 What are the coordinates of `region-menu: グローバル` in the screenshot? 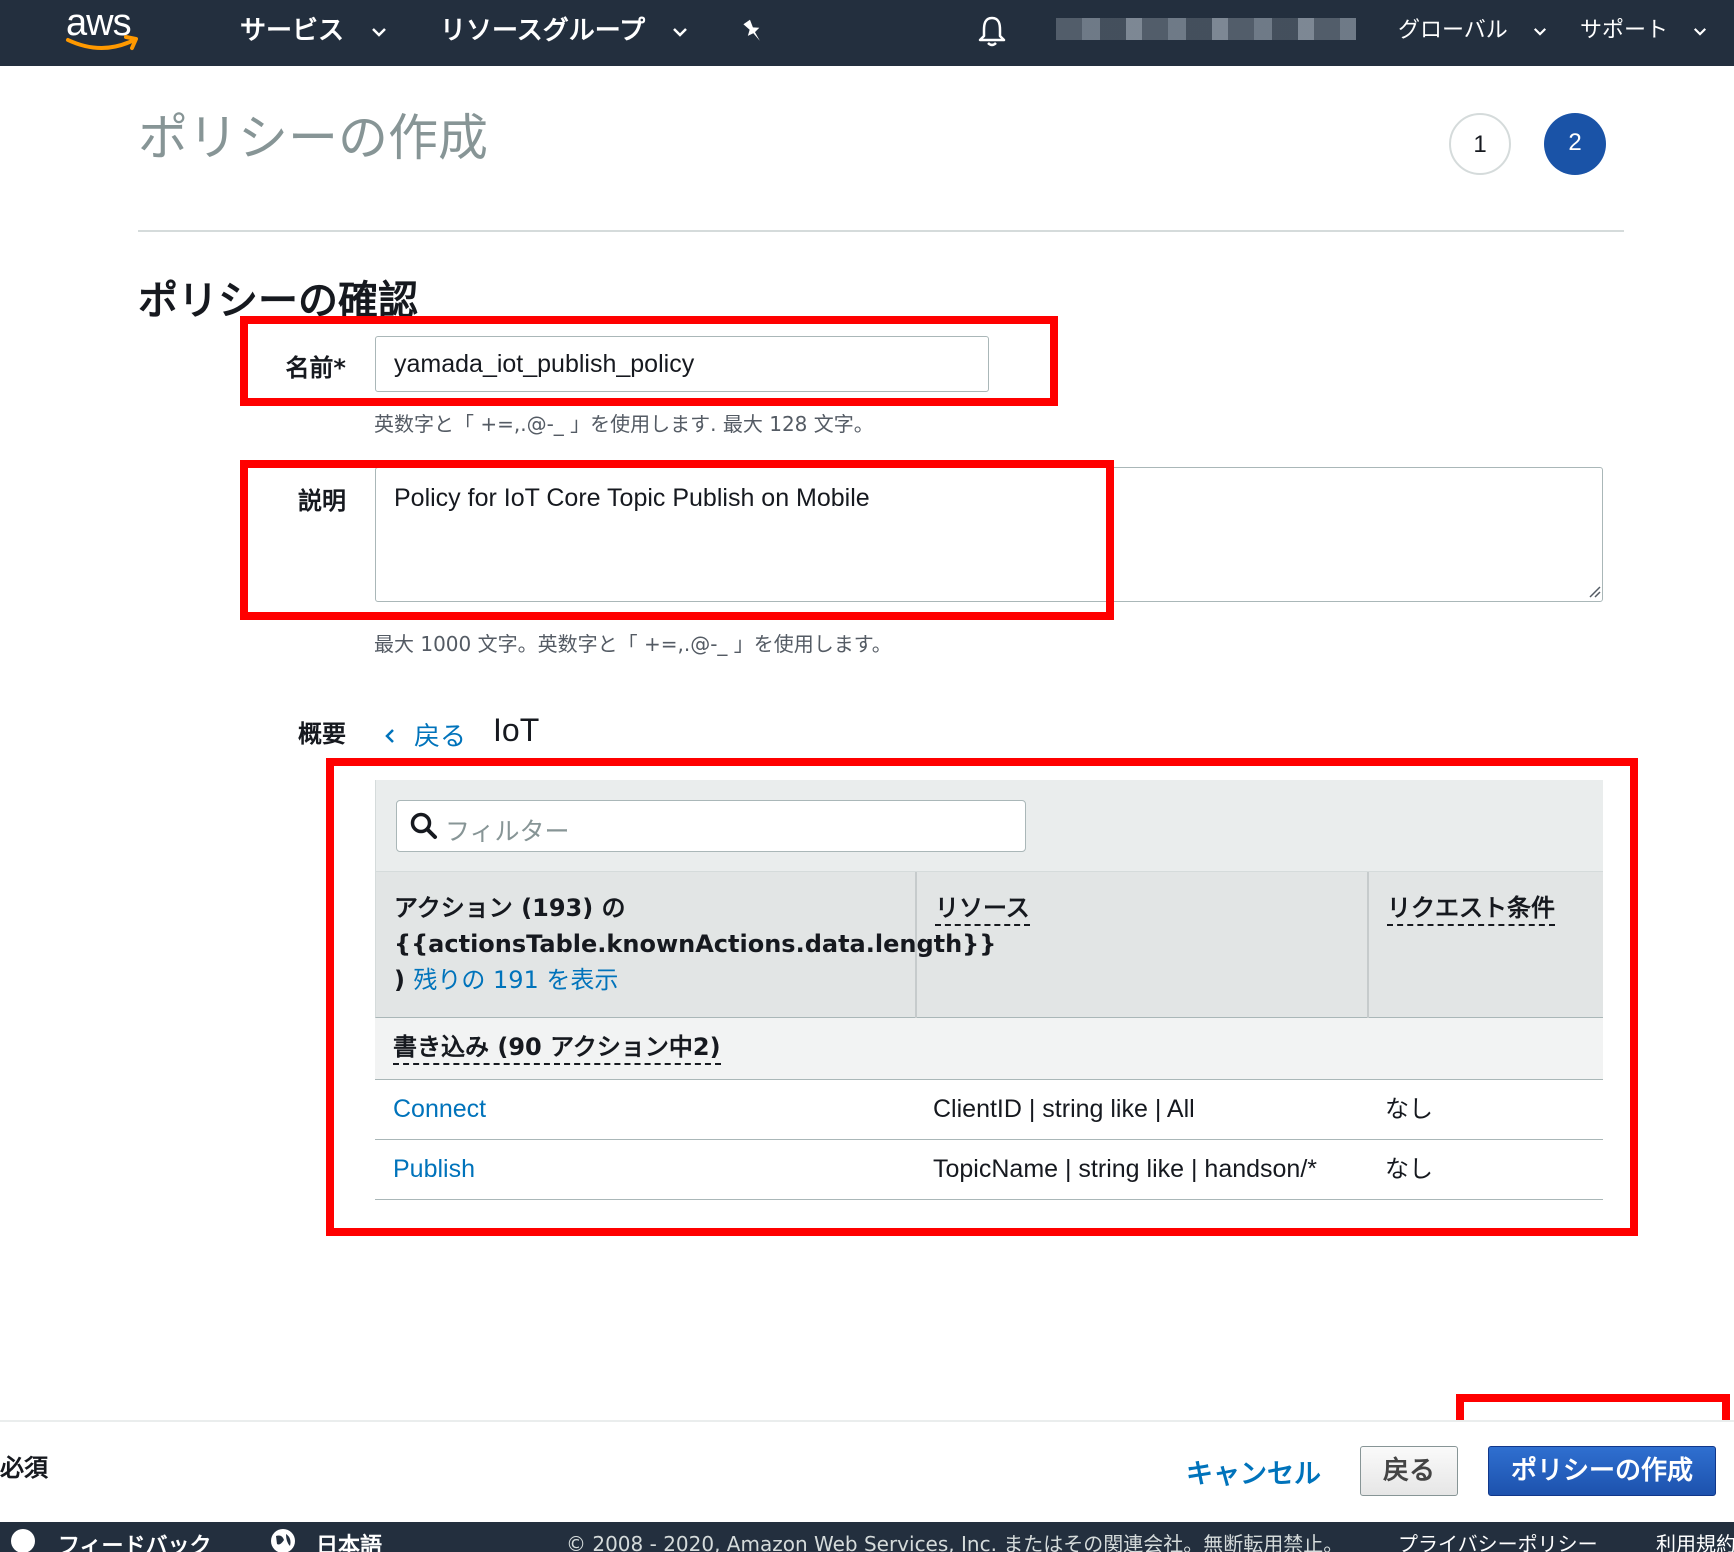 It's located at (1472, 31).